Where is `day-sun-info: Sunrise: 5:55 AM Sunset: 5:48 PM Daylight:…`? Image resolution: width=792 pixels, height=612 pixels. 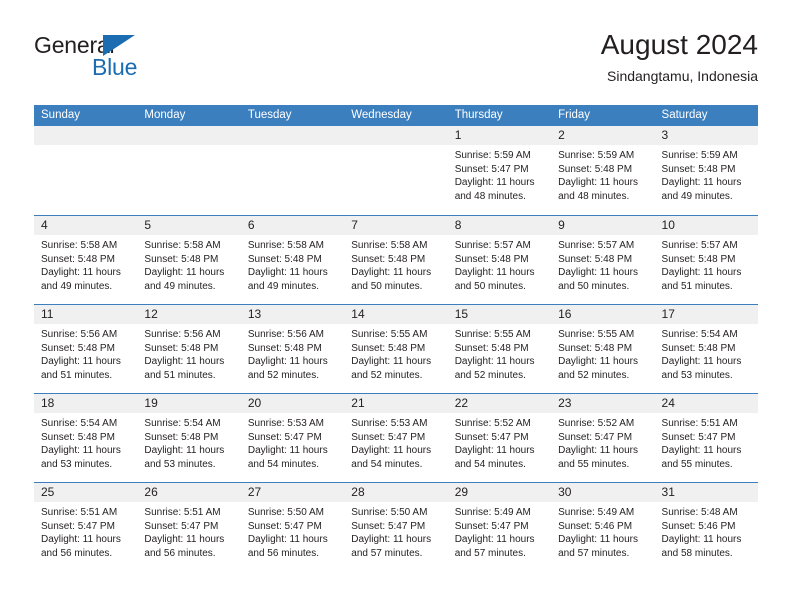
day-sun-info: Sunrise: 5:55 AM Sunset: 5:48 PM Daylight:… is located at coordinates (395, 353).